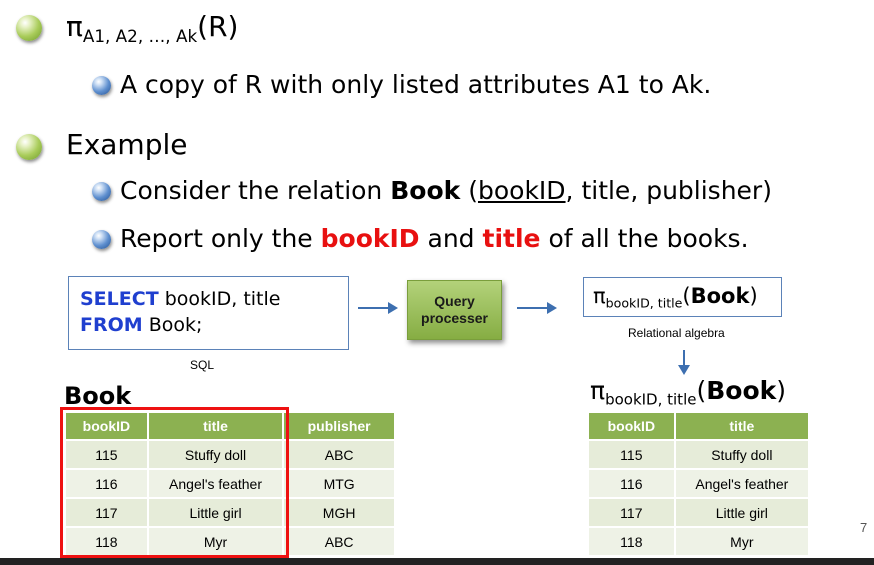  I want to click on column-header: bookID, so click(632, 426).